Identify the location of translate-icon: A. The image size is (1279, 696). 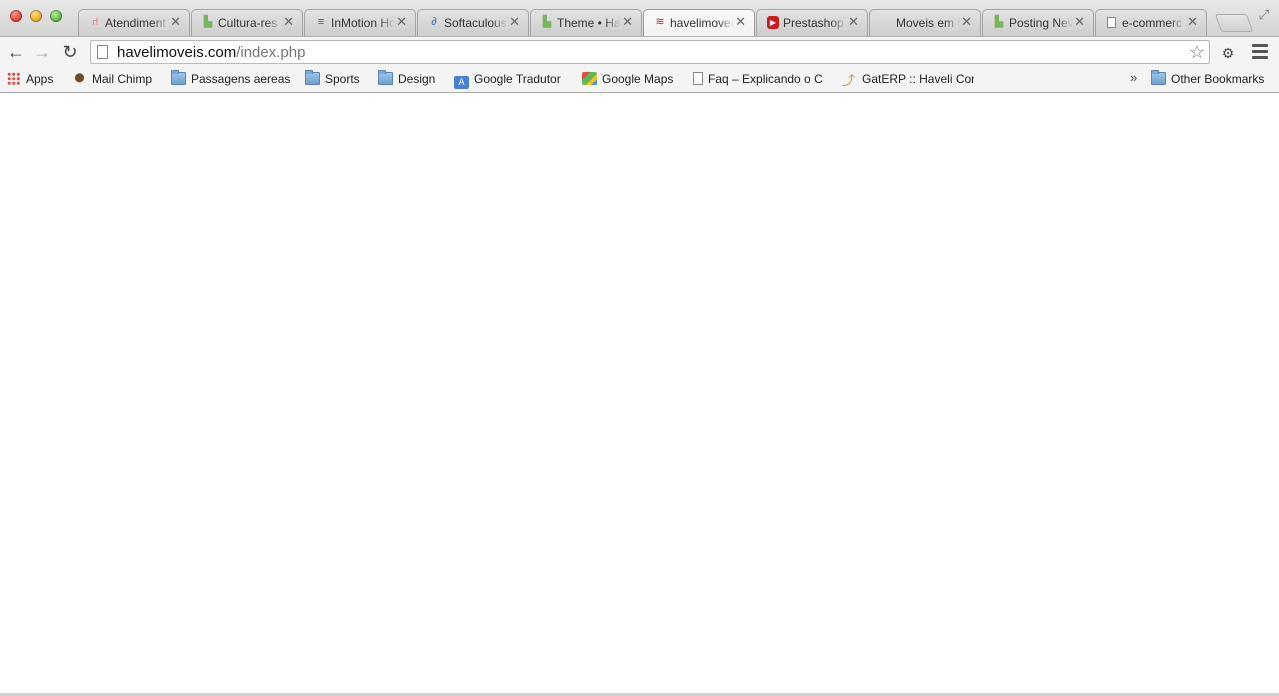
(461, 82).